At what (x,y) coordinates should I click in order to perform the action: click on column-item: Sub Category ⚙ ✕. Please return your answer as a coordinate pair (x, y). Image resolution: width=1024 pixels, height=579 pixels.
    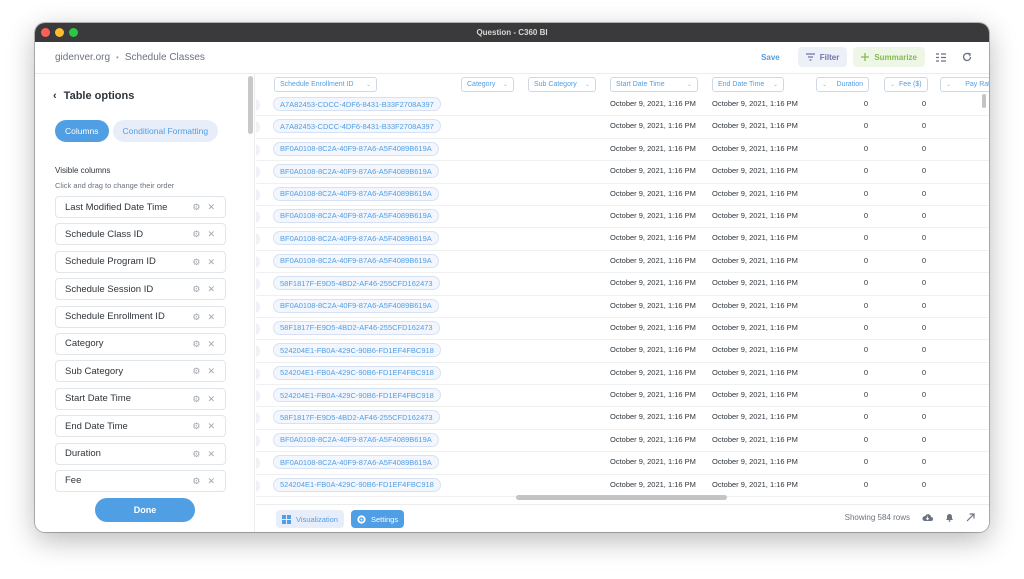
    Looking at the image, I should click on (140, 371).